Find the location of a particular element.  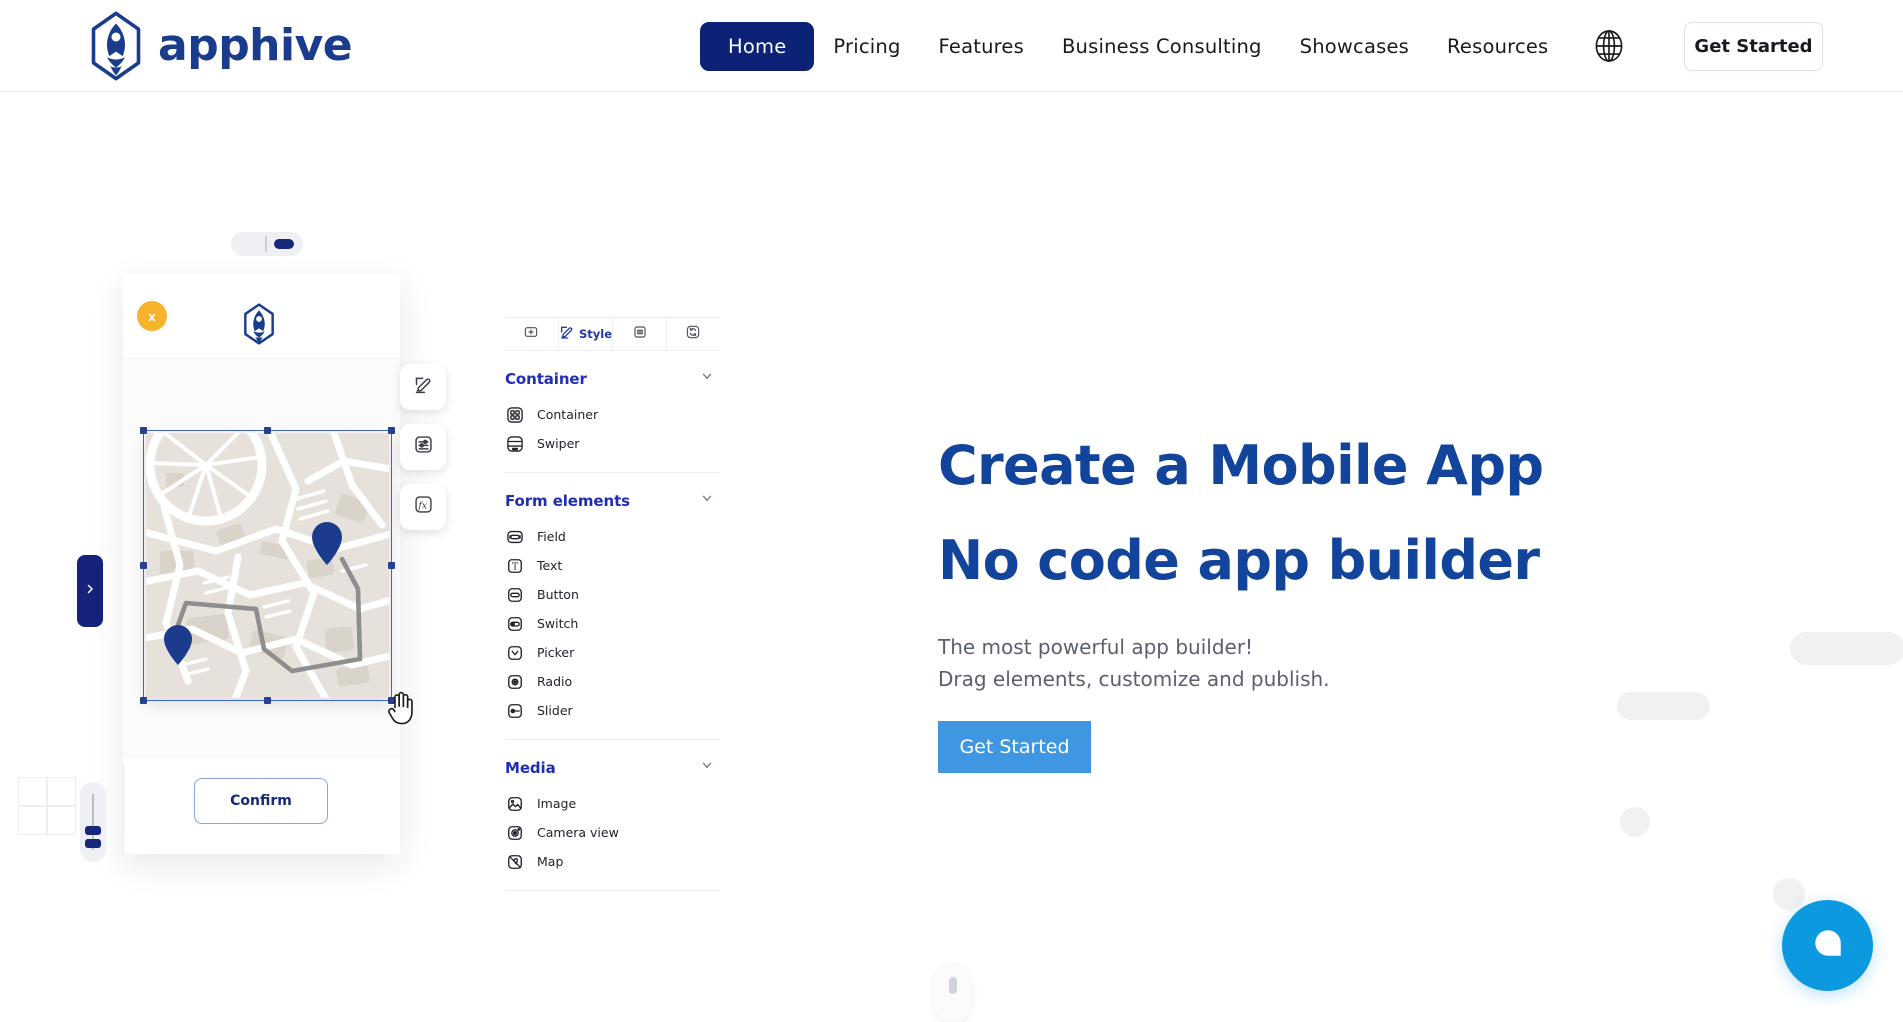

element-item-swiper: Swiper is located at coordinates (612, 443).